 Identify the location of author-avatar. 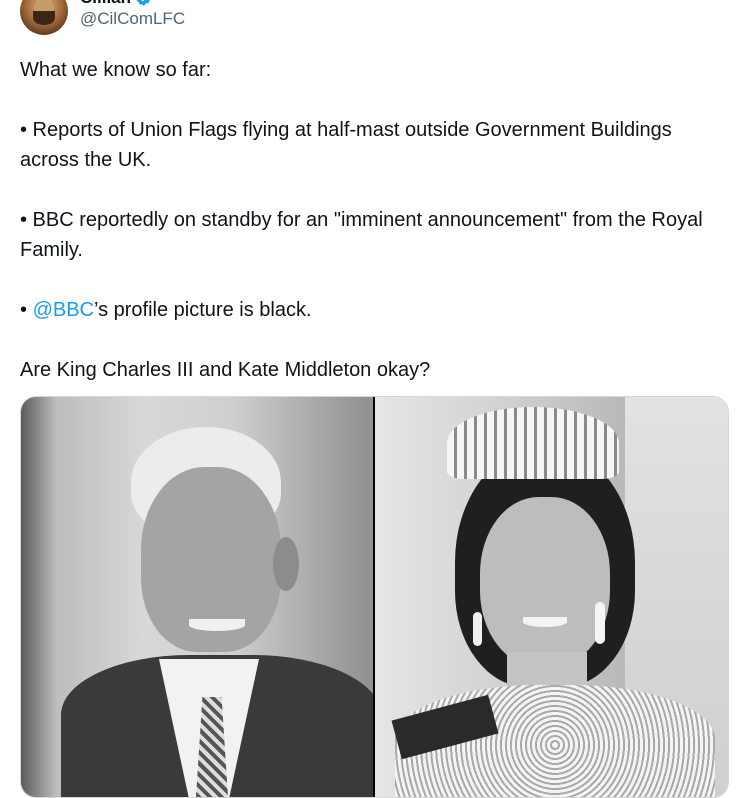
(44, 17).